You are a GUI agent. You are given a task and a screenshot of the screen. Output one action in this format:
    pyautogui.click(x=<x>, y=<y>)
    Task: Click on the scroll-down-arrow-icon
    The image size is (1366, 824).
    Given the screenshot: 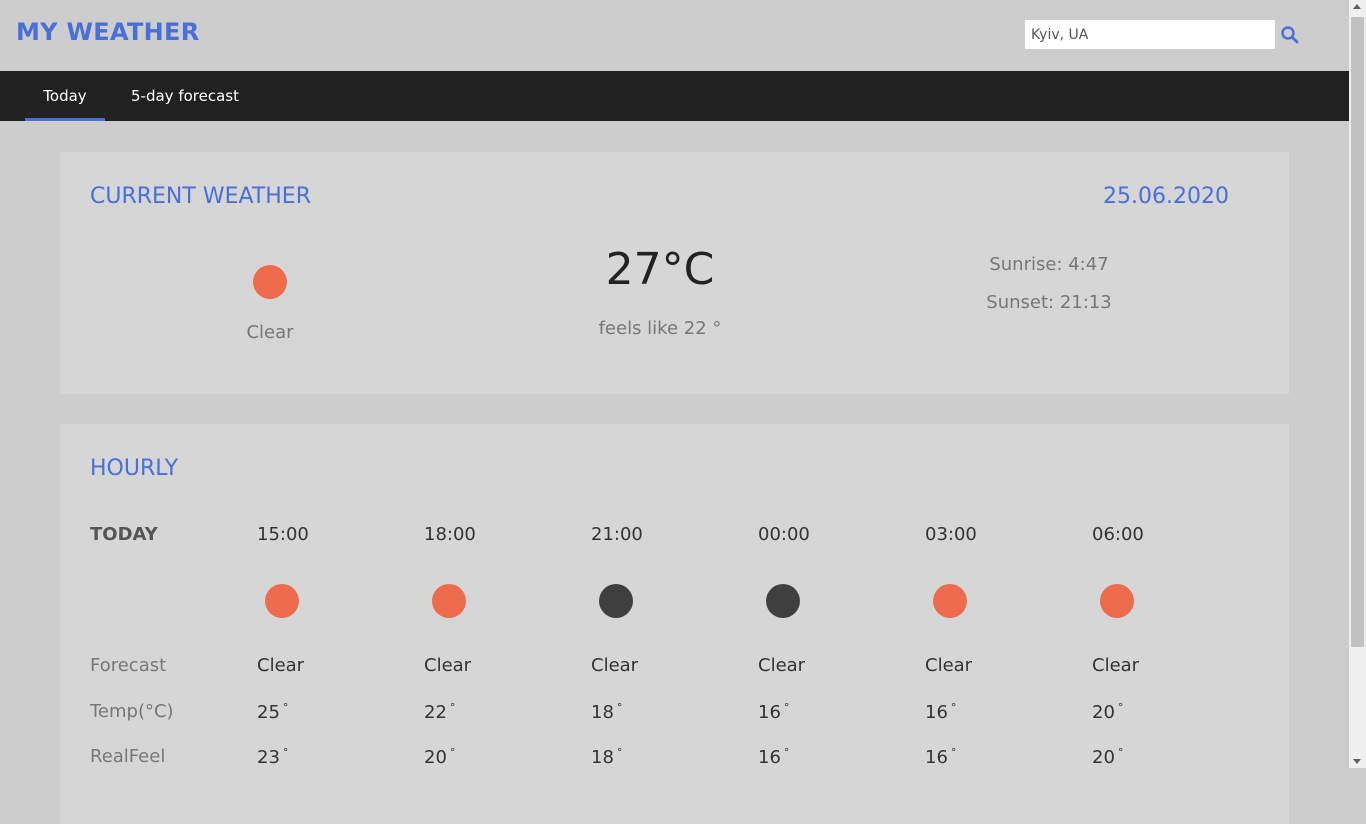 What is the action you would take?
    pyautogui.click(x=1357, y=761)
    